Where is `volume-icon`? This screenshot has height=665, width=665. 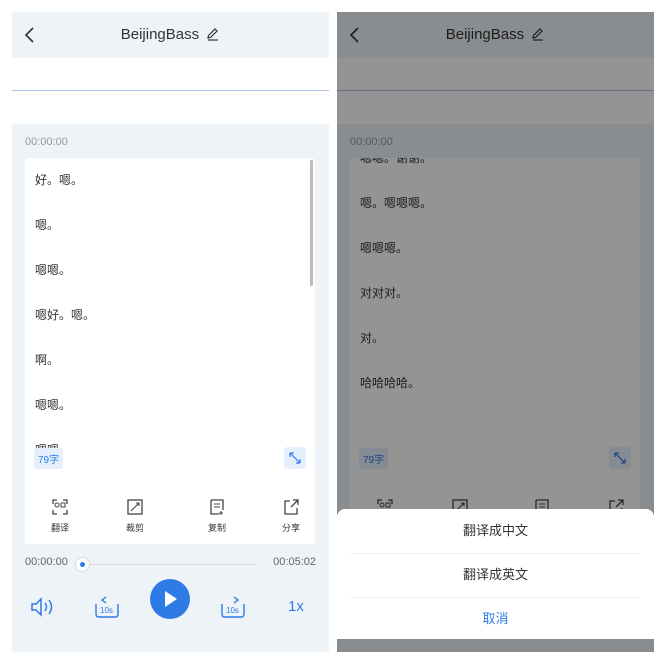
volume-icon is located at coordinates (43, 607).